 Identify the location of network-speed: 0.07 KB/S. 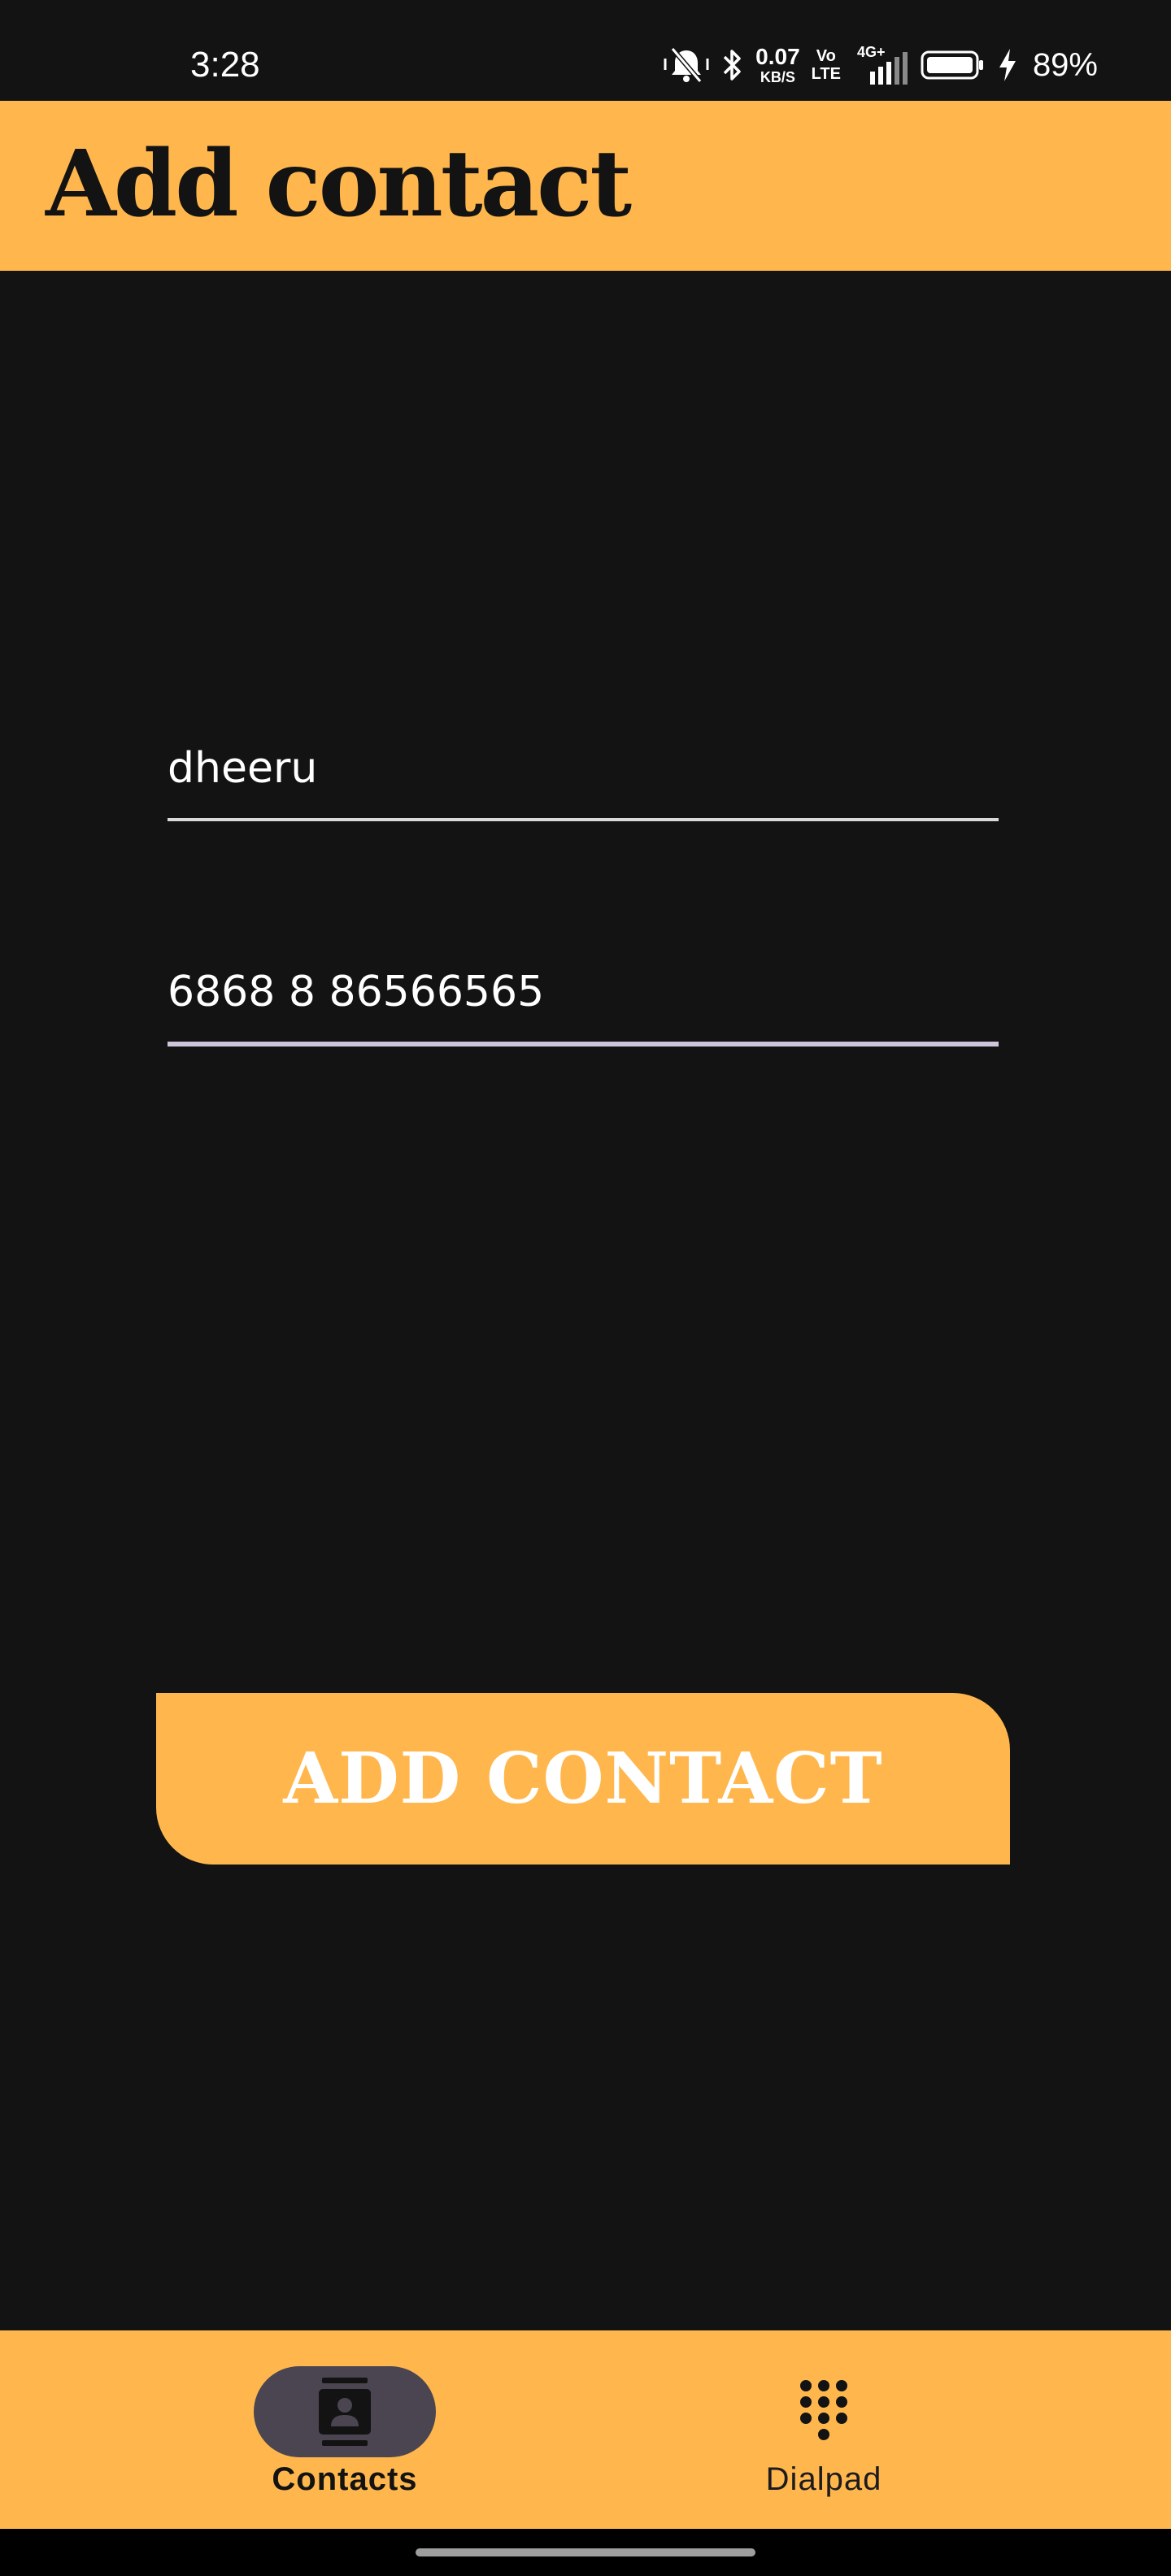
(778, 66).